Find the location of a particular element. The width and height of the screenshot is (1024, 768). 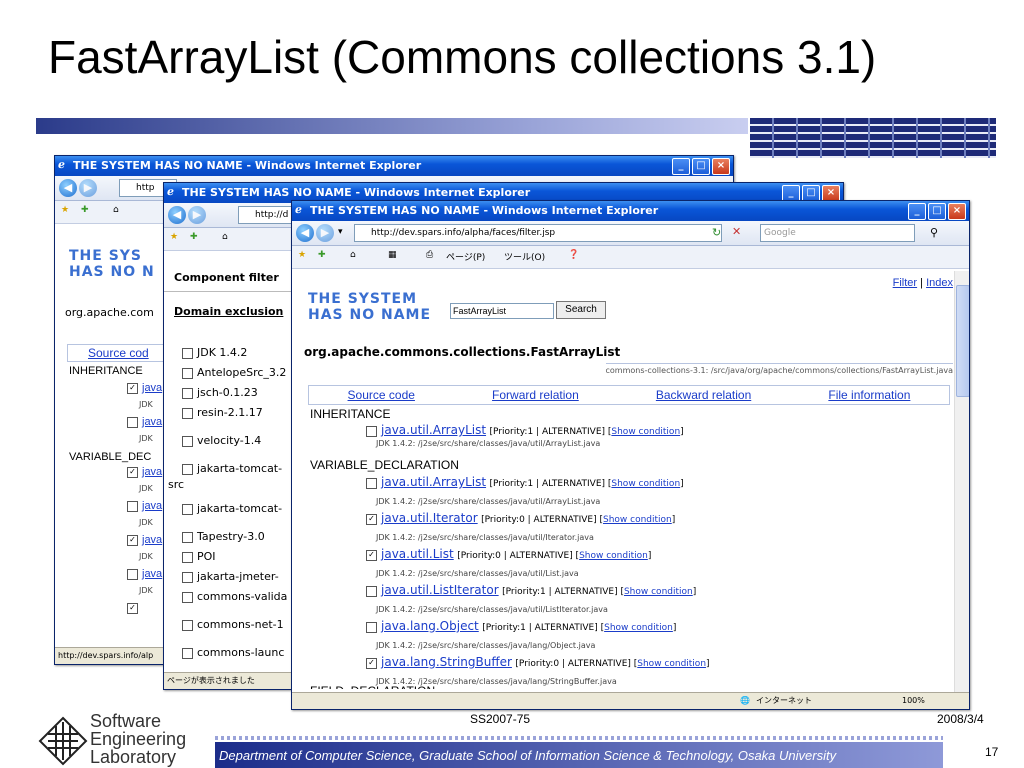

section-inheritance: INHERITANCE is located at coordinates (350, 414).